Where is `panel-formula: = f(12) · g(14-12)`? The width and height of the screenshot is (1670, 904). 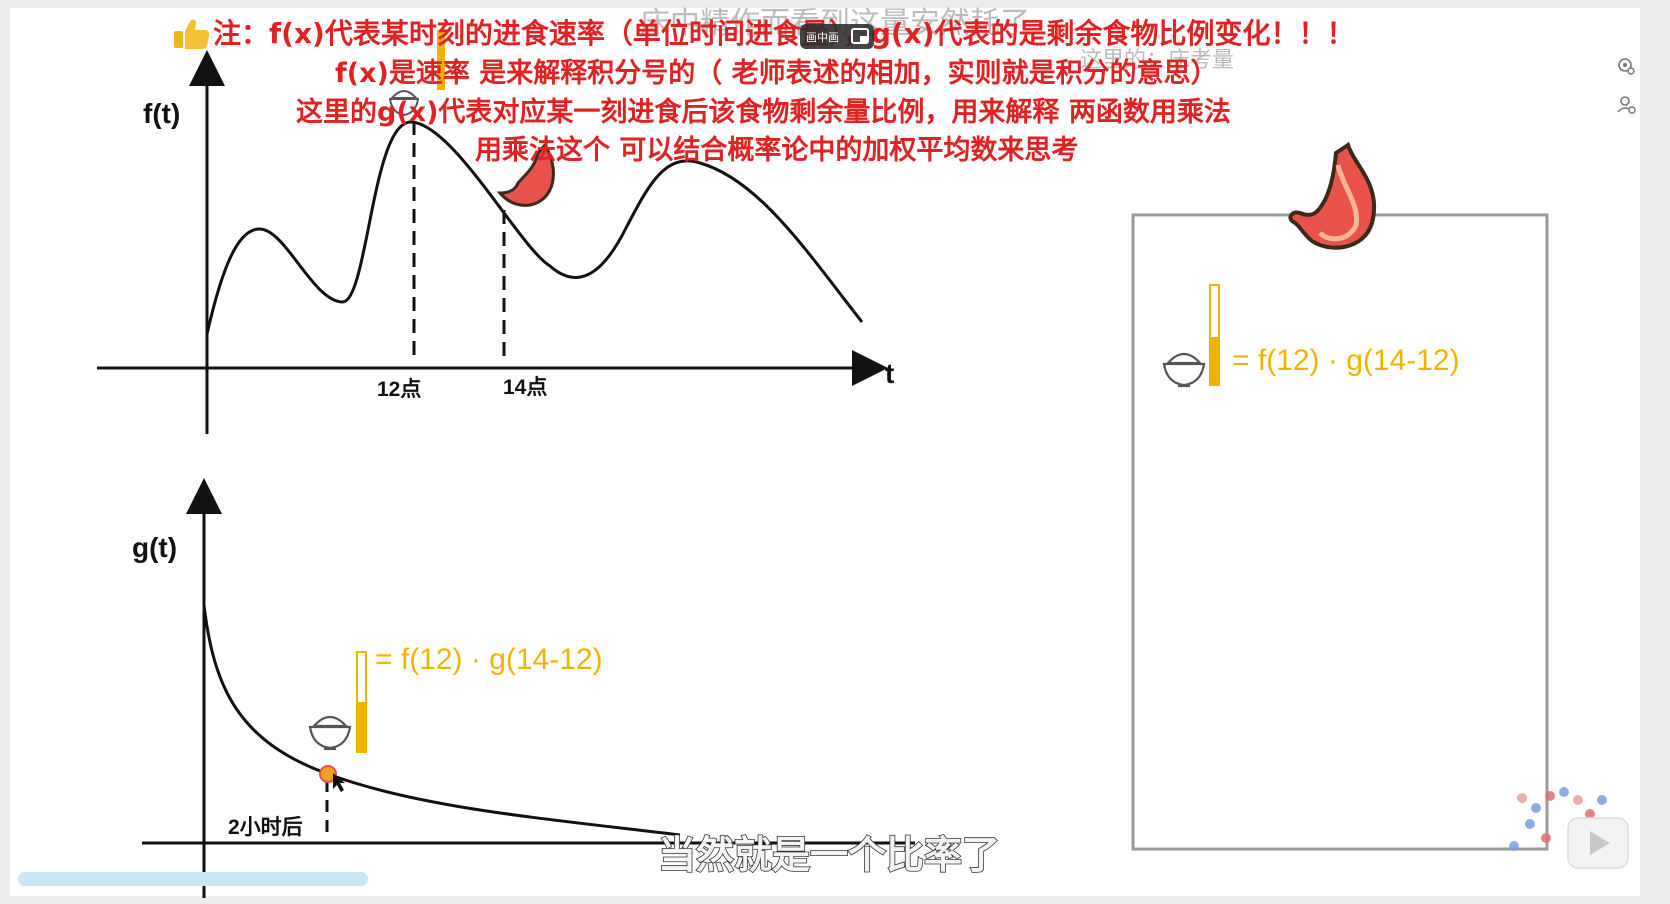
panel-formula: = f(12) · g(14-12) is located at coordinates (1346, 360).